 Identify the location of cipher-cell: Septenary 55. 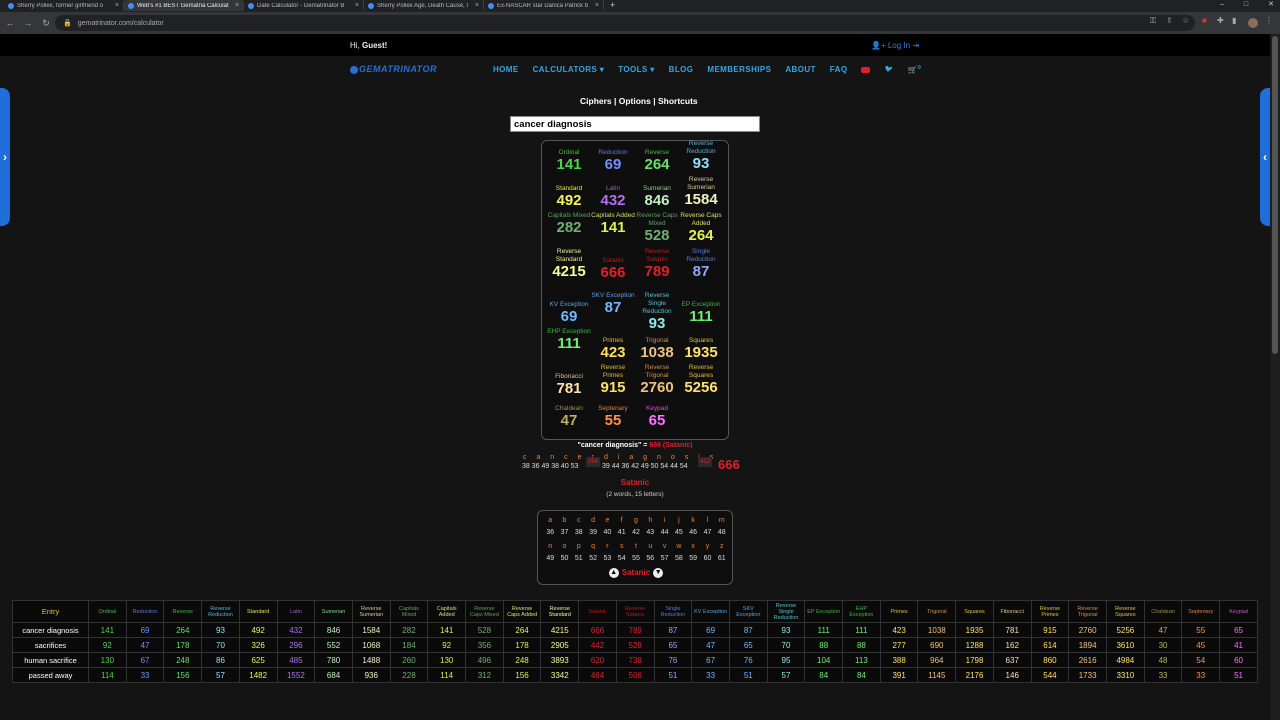
(613, 417).